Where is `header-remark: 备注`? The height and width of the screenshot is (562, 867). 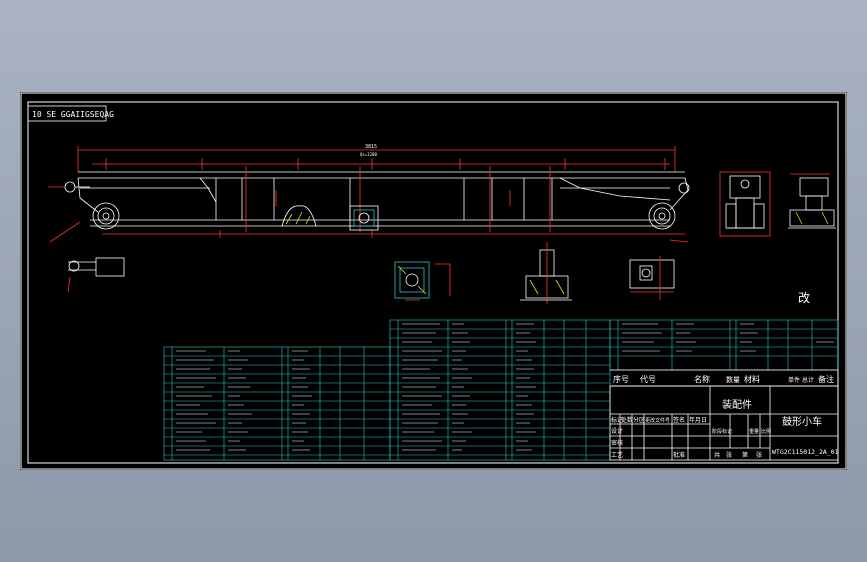 header-remark: 备注 is located at coordinates (826, 379).